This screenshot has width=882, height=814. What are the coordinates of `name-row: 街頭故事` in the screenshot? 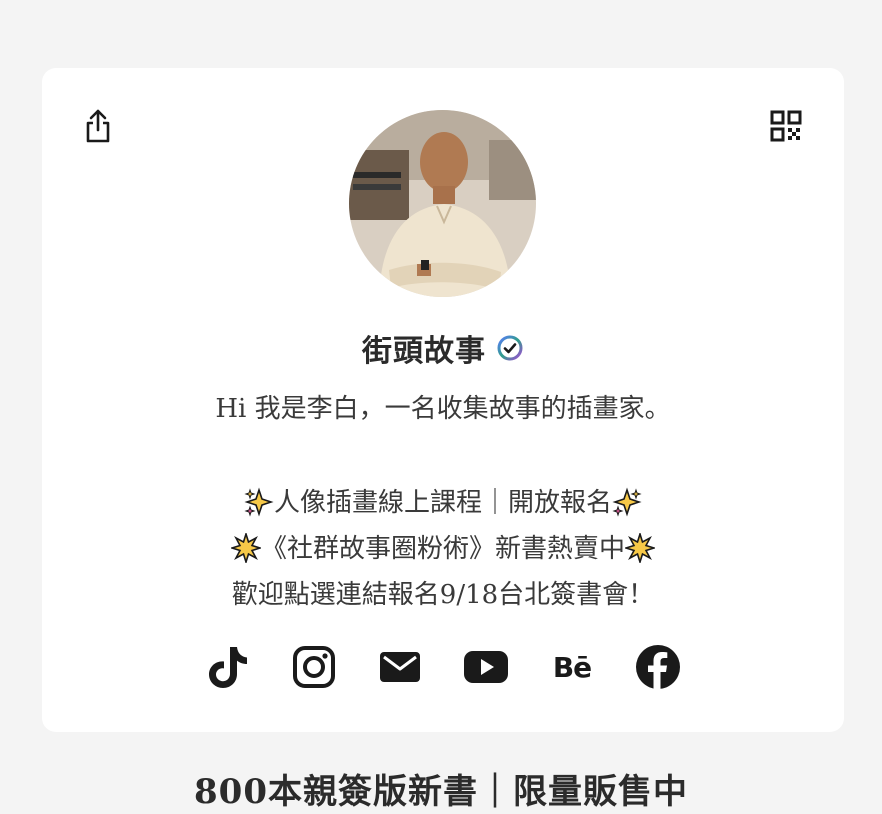 It's located at (443, 348).